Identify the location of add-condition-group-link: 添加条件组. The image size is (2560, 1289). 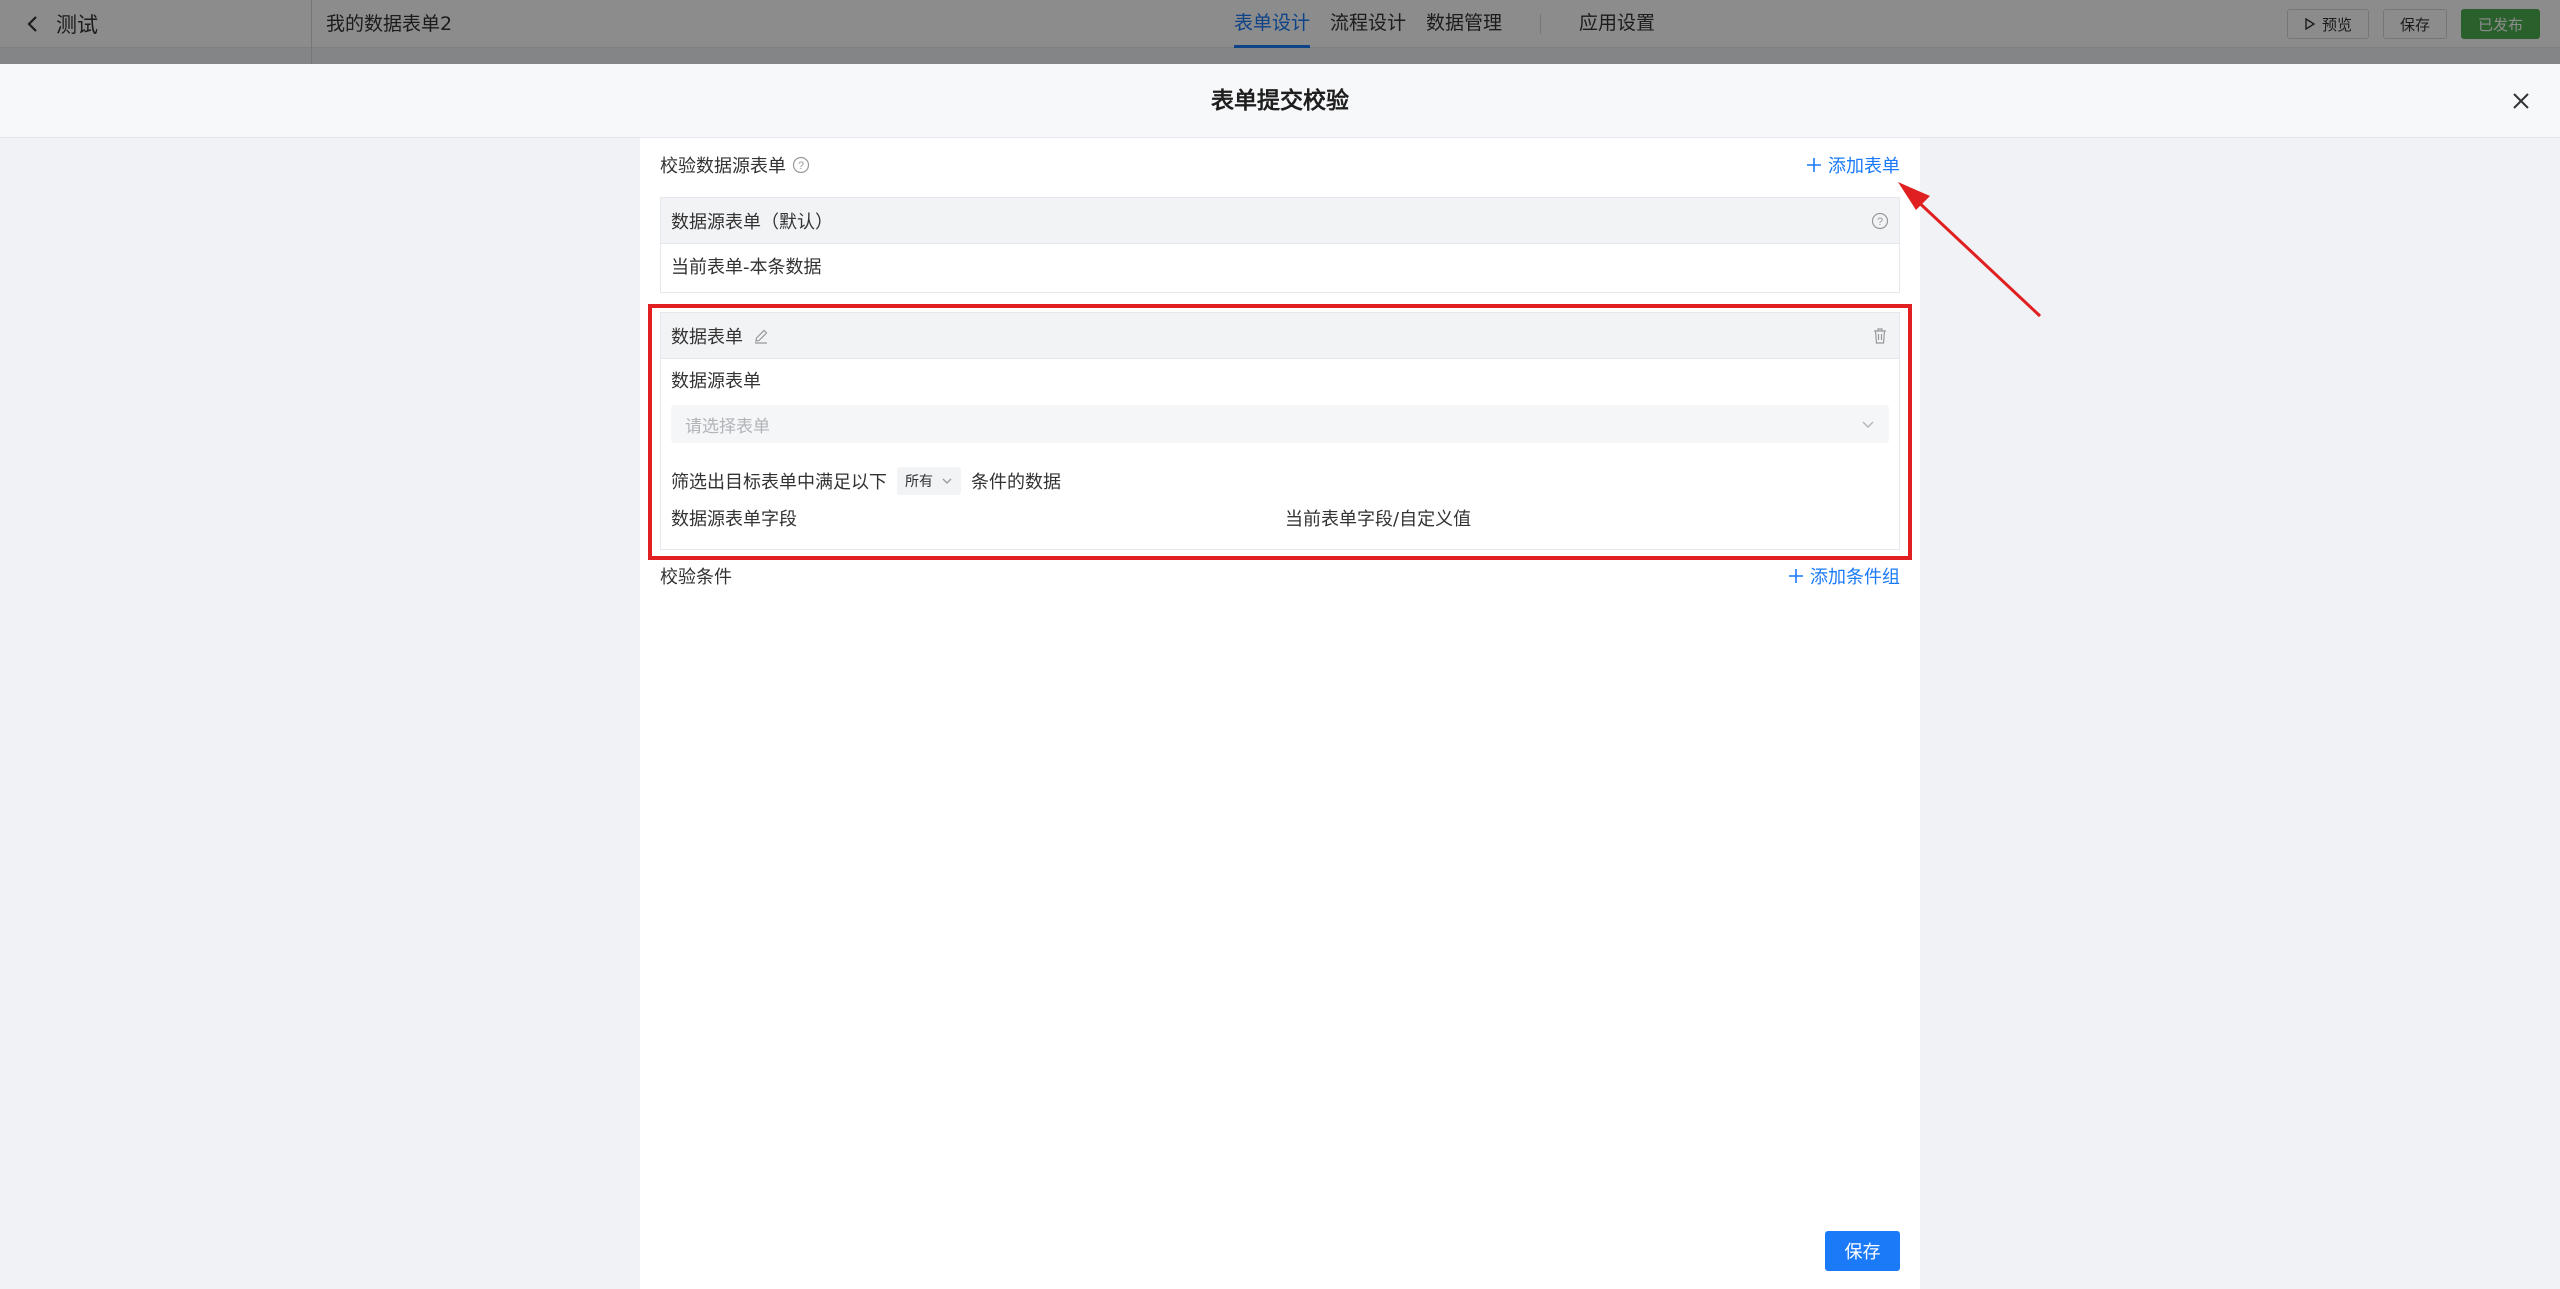
(1844, 576).